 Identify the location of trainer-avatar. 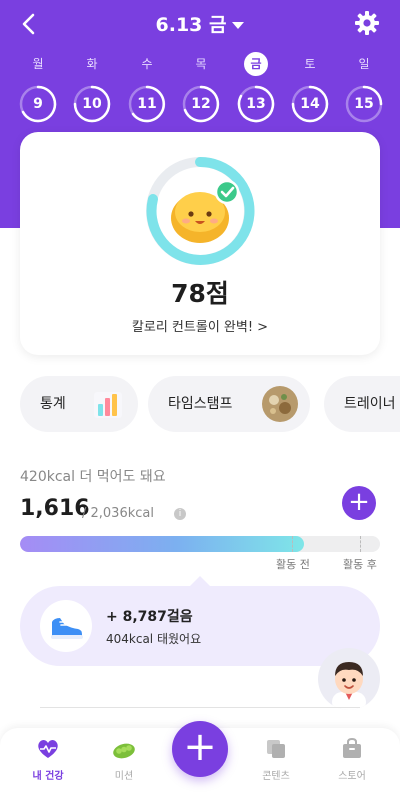
(349, 679).